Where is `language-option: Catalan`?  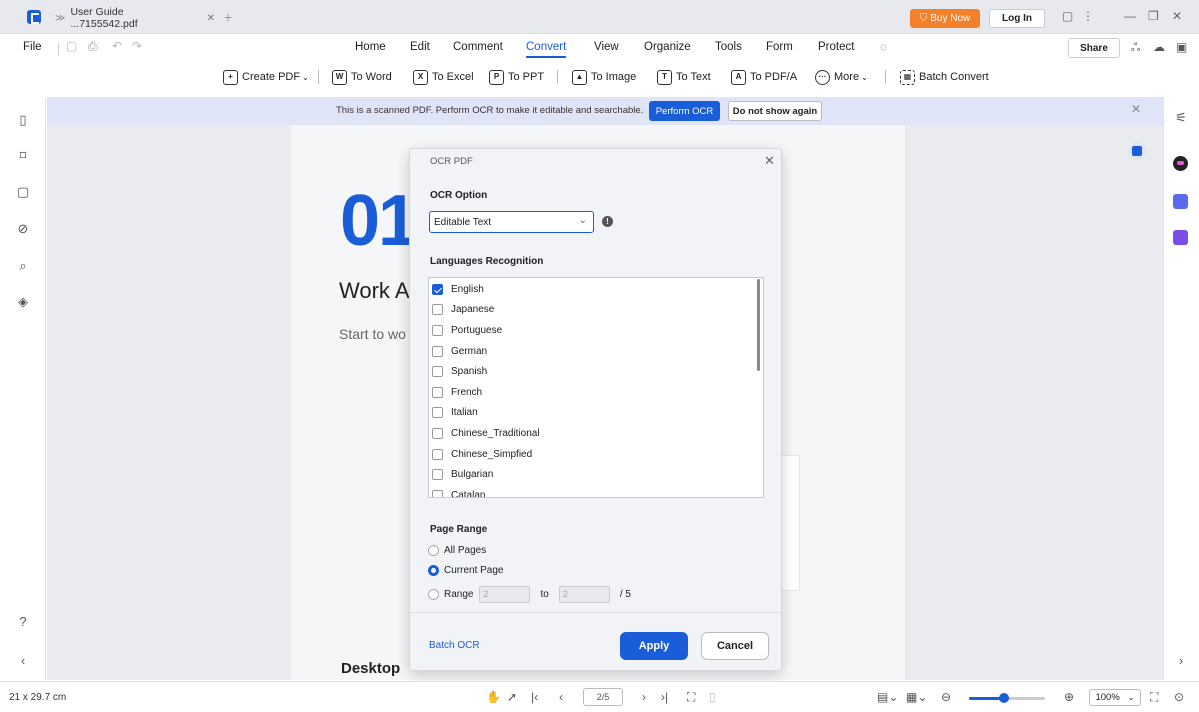
language-option: Catalan is located at coordinates (596, 491).